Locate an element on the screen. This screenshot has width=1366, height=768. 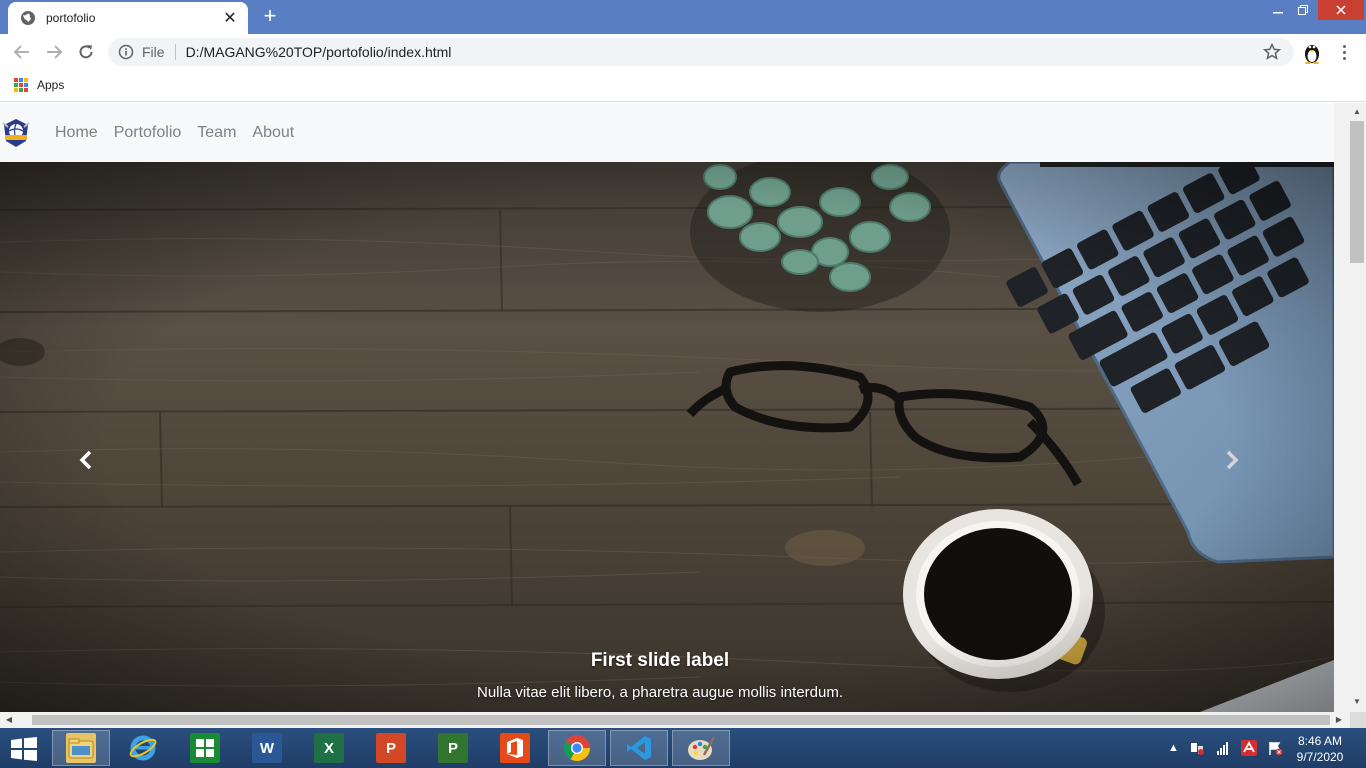
taskbar-internet-explorer is located at coordinates (143, 748).